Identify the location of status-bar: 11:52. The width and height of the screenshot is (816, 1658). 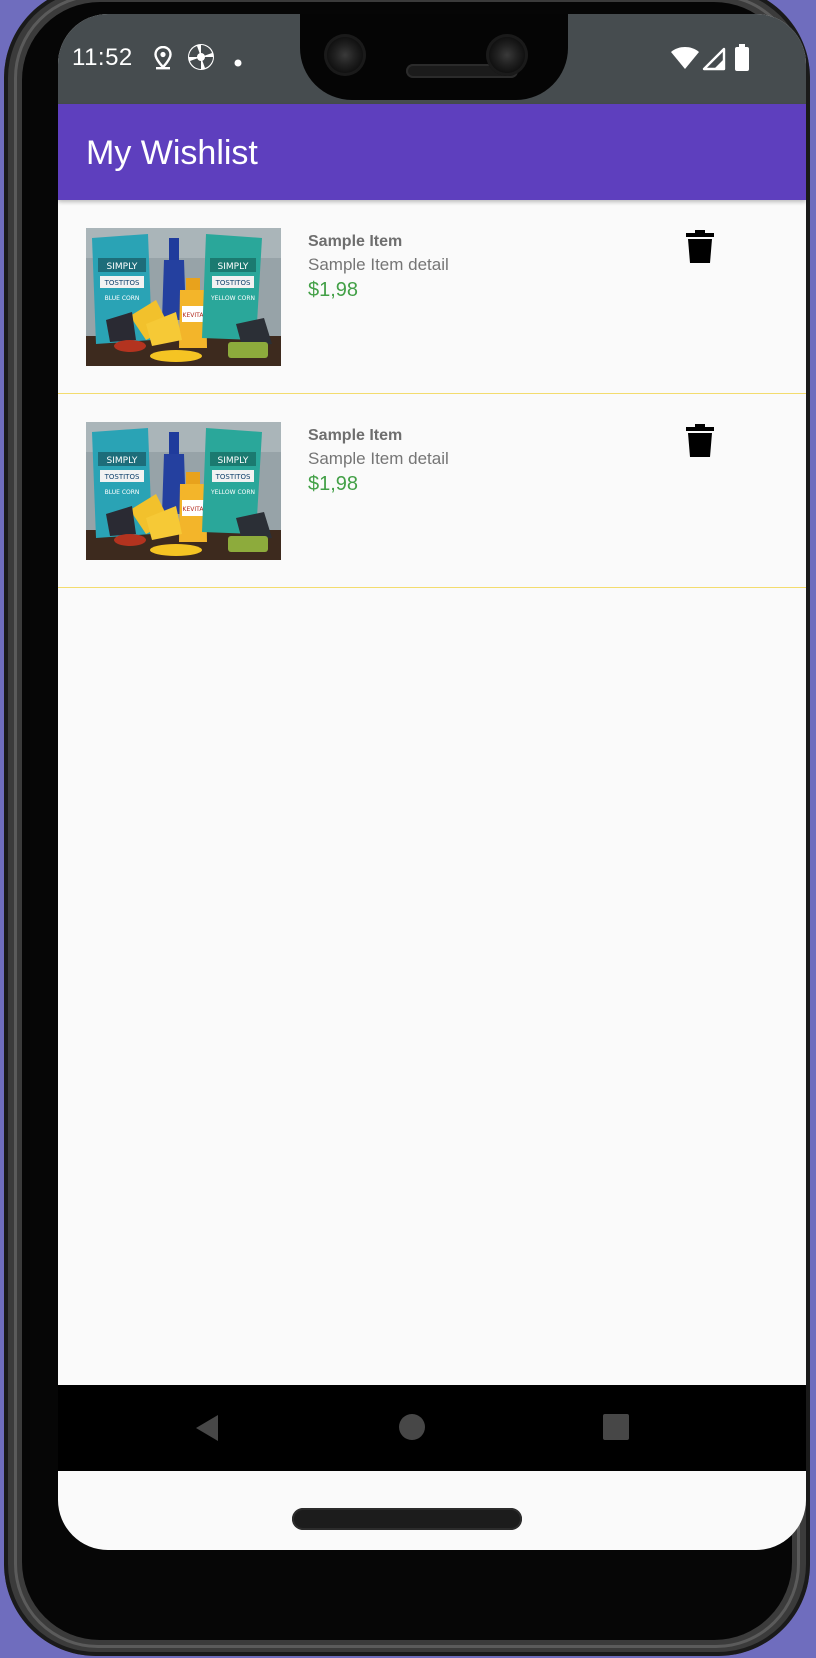
(432, 59).